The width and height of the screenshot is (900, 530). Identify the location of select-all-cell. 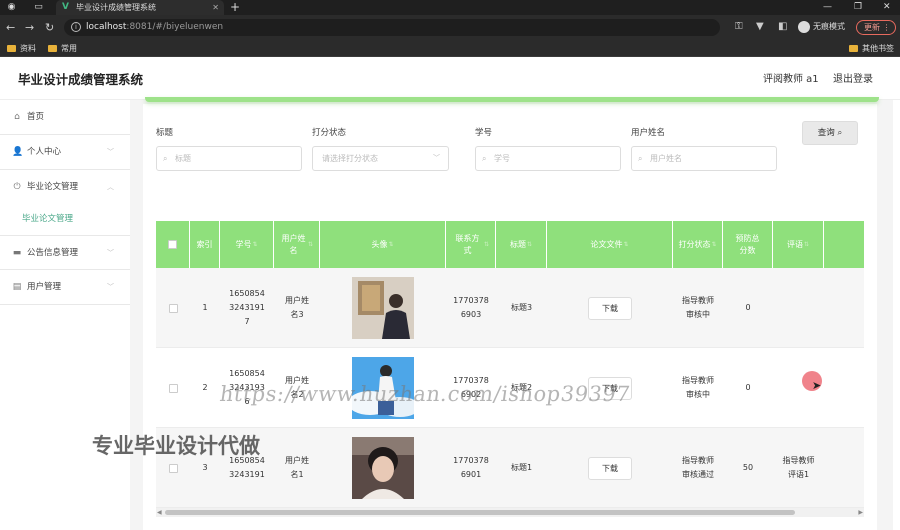
(173, 244).